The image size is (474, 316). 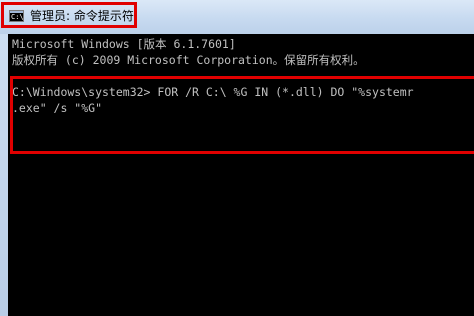 I want to click on console-line-version: Microsoft Windows [版本 6.1.7601], so click(x=124, y=44).